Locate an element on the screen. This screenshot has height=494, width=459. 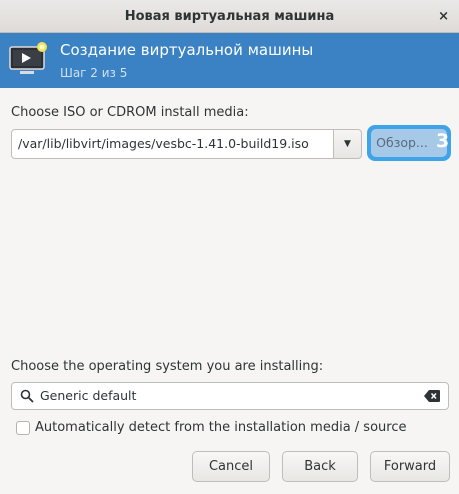
iso-path-dropdown-button: ▼ is located at coordinates (347, 144).